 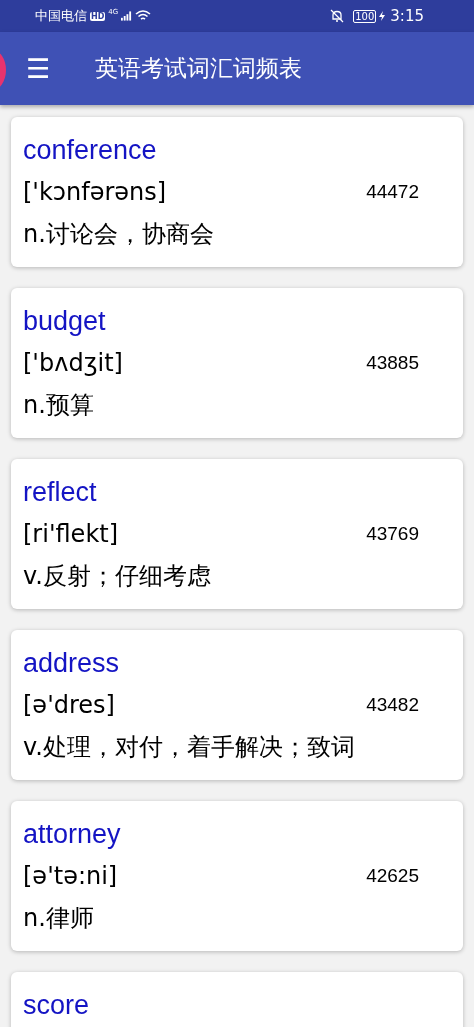 What do you see at coordinates (95, 192) in the screenshot?
I see `phonetic-text: ['kɔnfərəns]` at bounding box center [95, 192].